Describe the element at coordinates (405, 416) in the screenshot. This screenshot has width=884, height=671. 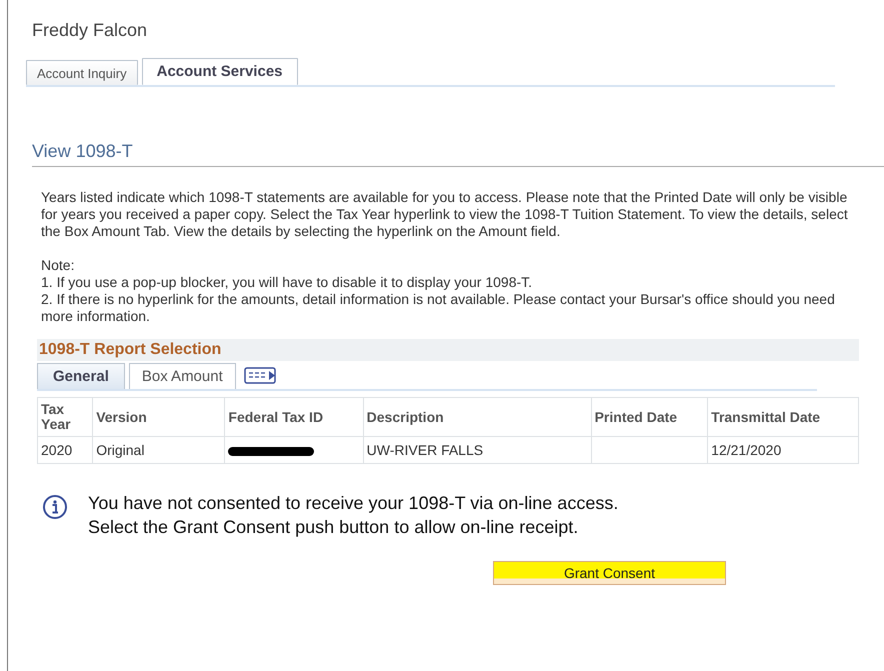
I see `column-header: Description` at that location.